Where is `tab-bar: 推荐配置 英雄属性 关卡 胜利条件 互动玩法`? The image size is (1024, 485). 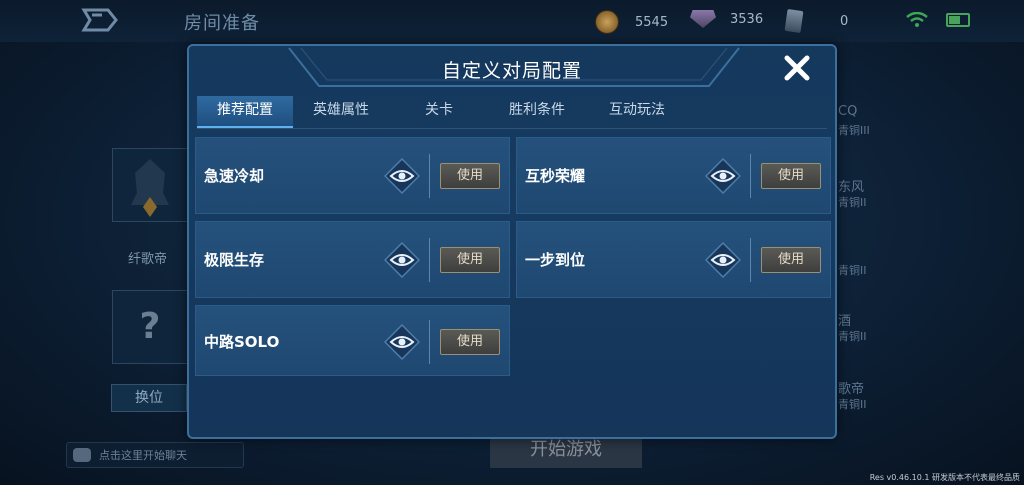
tab-bar: 推荐配置 英雄属性 关卡 胜利条件 互动玩法 is located at coordinates (512, 112).